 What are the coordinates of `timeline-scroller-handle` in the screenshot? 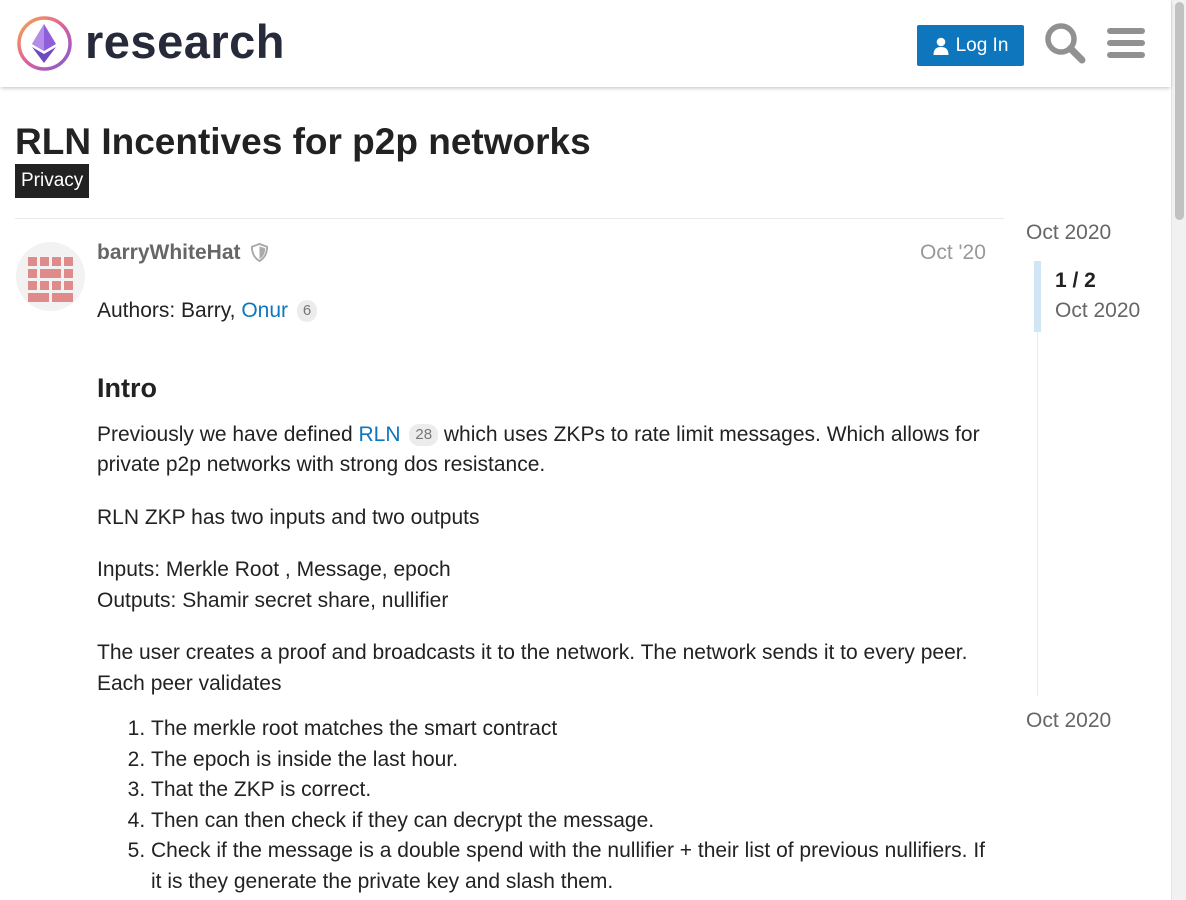 It's located at (1037, 296).